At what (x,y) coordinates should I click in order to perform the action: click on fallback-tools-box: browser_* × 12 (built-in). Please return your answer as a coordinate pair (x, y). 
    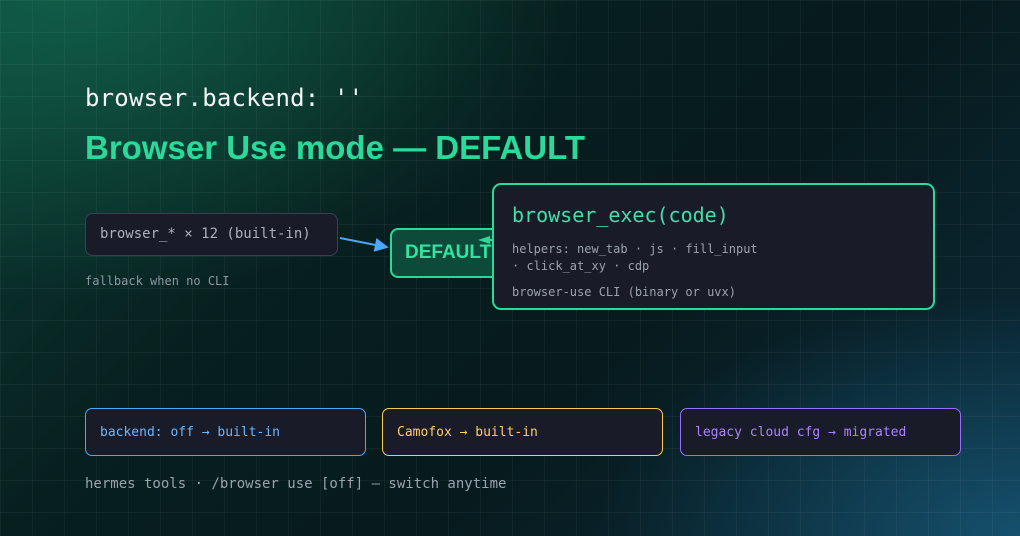
    Looking at the image, I should click on (211, 234).